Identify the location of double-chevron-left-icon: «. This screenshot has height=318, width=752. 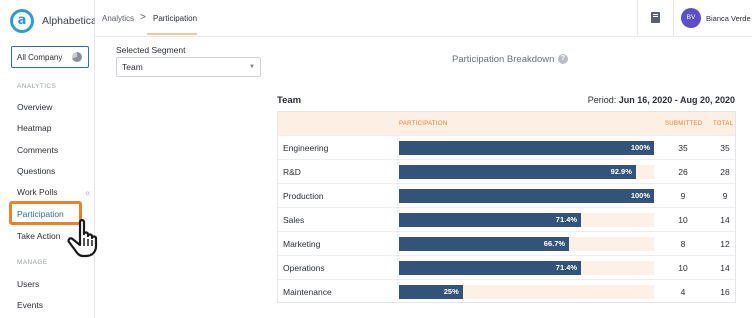
(88, 193).